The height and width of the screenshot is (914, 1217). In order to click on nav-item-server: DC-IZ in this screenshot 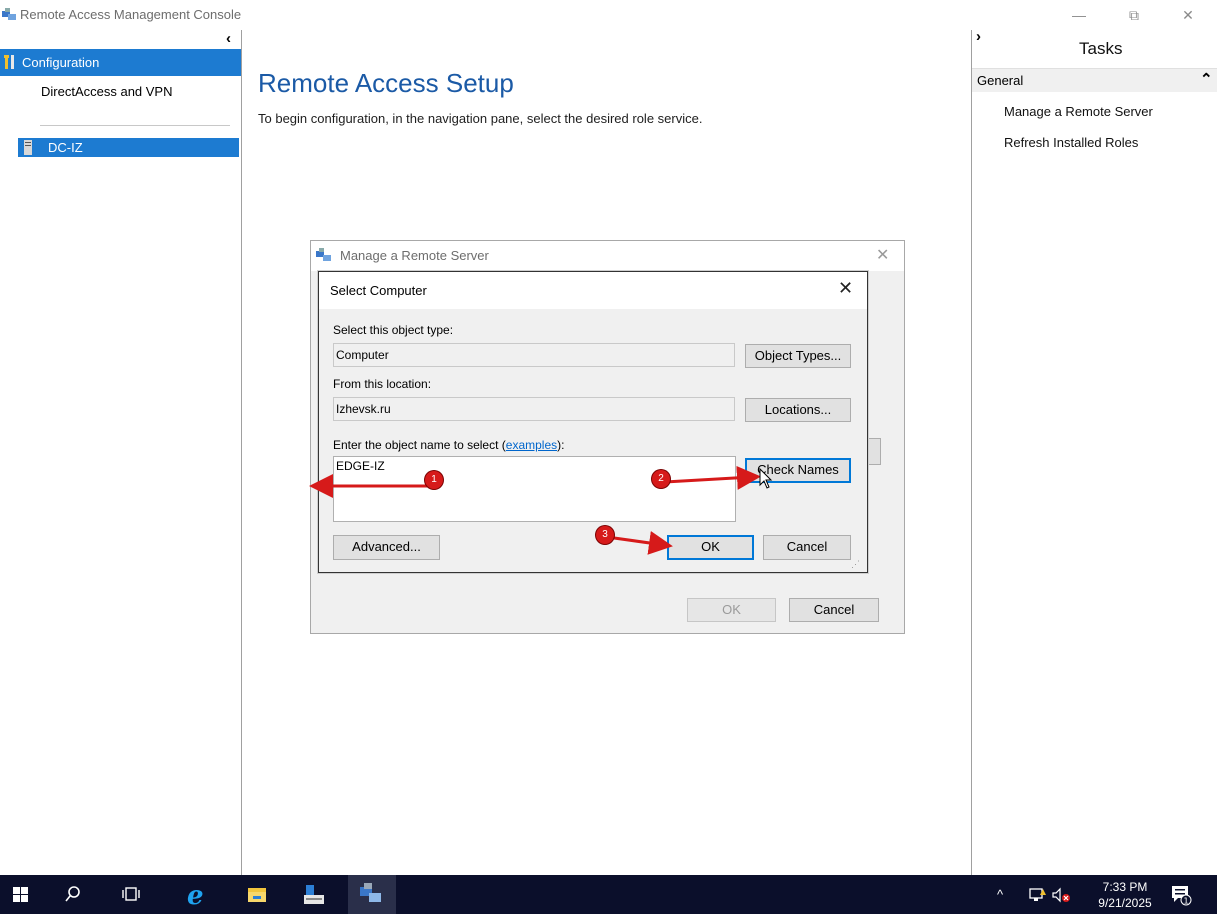, I will do `click(128, 147)`.